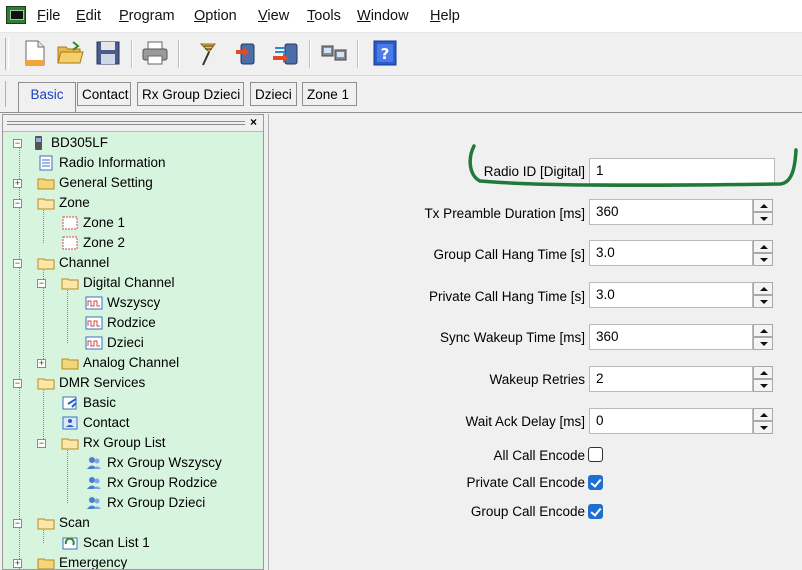 Image resolution: width=802 pixels, height=570 pixels. Describe the element at coordinates (525, 482) in the screenshot. I see `private-call-encode-label: Private Call Encode` at that location.